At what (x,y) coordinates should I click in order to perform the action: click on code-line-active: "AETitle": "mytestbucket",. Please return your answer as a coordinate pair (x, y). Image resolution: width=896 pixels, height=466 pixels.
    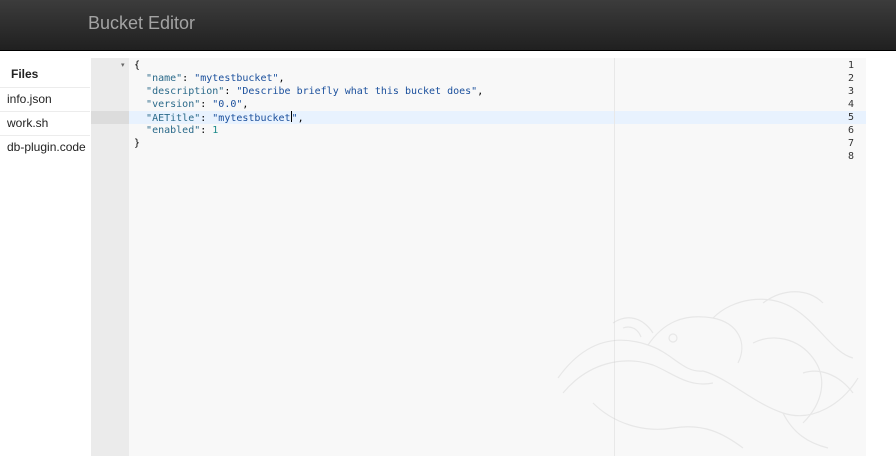
    Looking at the image, I should click on (225, 117).